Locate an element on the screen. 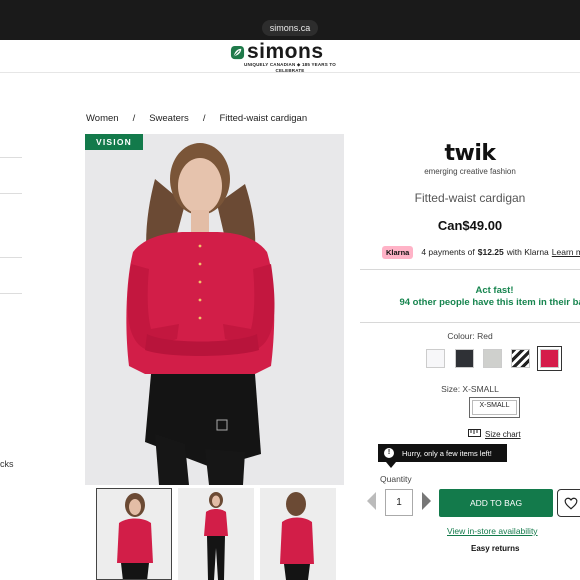 This screenshot has width=580, height=580. wishlist-button is located at coordinates (568, 503).